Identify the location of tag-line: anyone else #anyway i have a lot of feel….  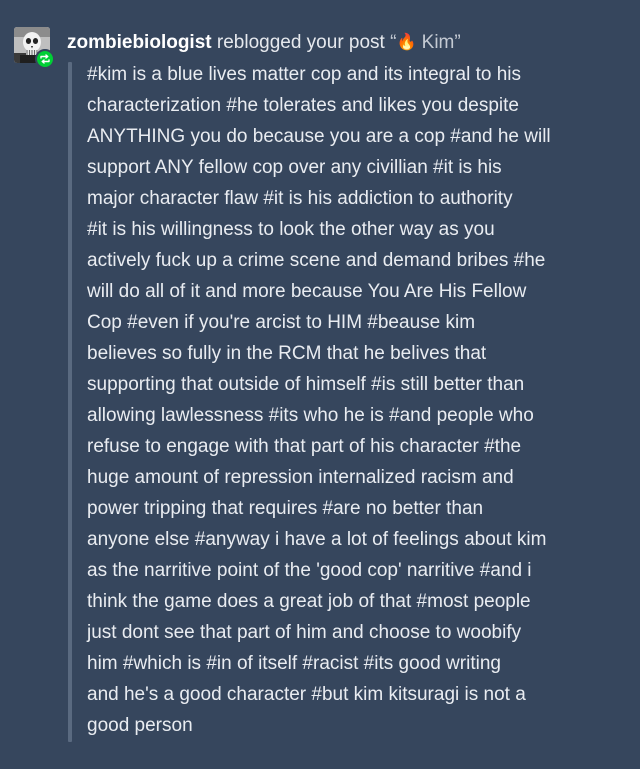
(317, 539).